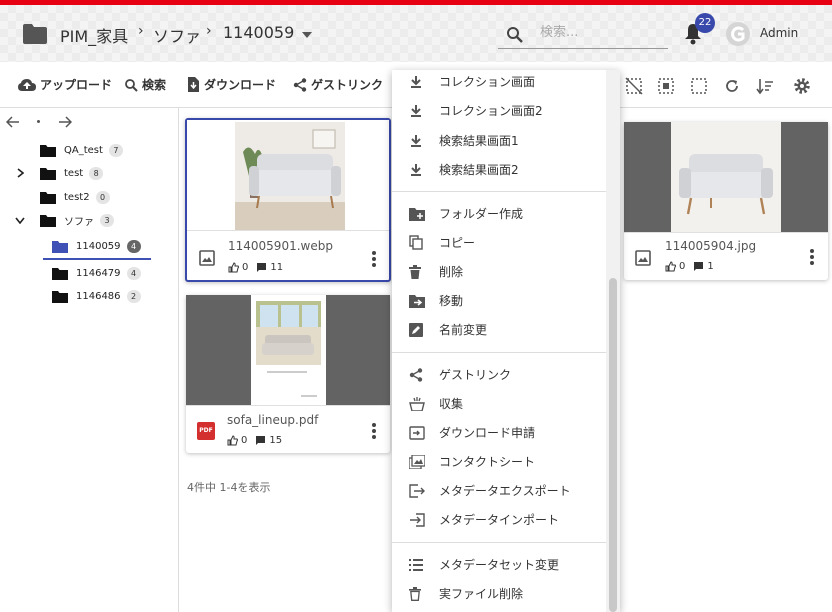 The width and height of the screenshot is (832, 612). What do you see at coordinates (133, 296) in the screenshot?
I see `item-count-badge: 2` at bounding box center [133, 296].